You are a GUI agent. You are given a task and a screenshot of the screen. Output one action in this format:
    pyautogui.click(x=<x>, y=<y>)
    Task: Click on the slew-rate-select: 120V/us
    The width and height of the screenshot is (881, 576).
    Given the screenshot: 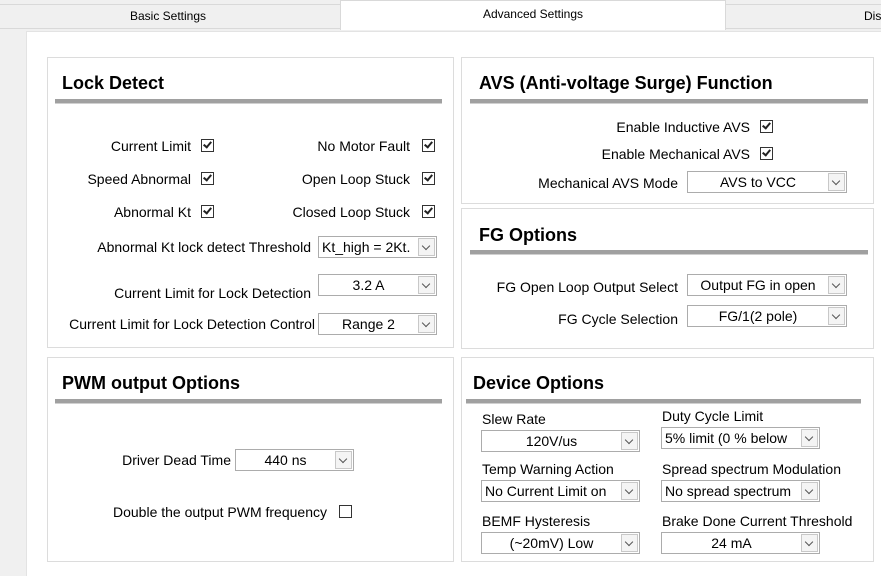 What is the action you would take?
    pyautogui.click(x=560, y=441)
    